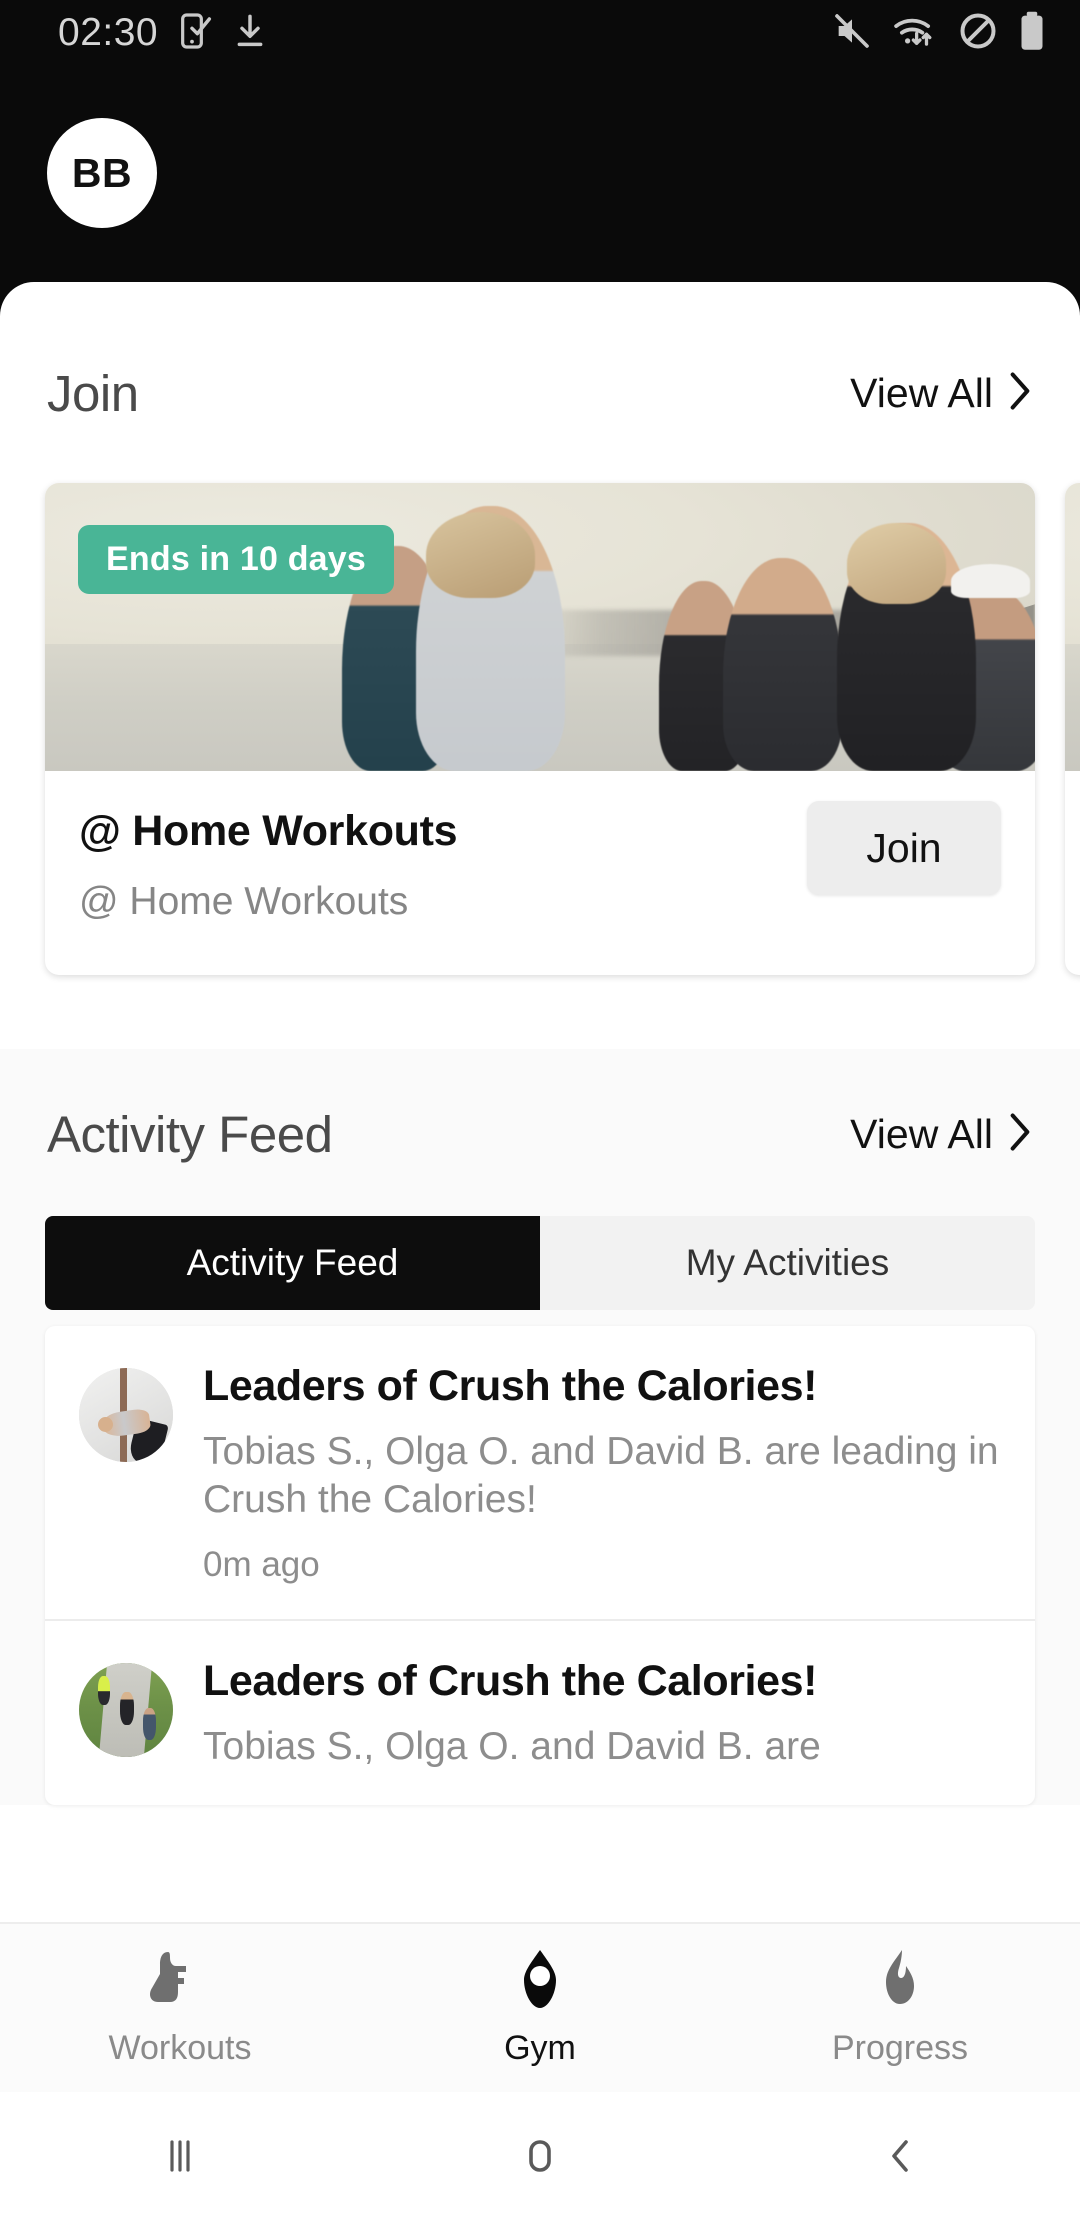 The width and height of the screenshot is (1080, 2220). What do you see at coordinates (540, 1981) in the screenshot?
I see `gym-diamond-icon` at bounding box center [540, 1981].